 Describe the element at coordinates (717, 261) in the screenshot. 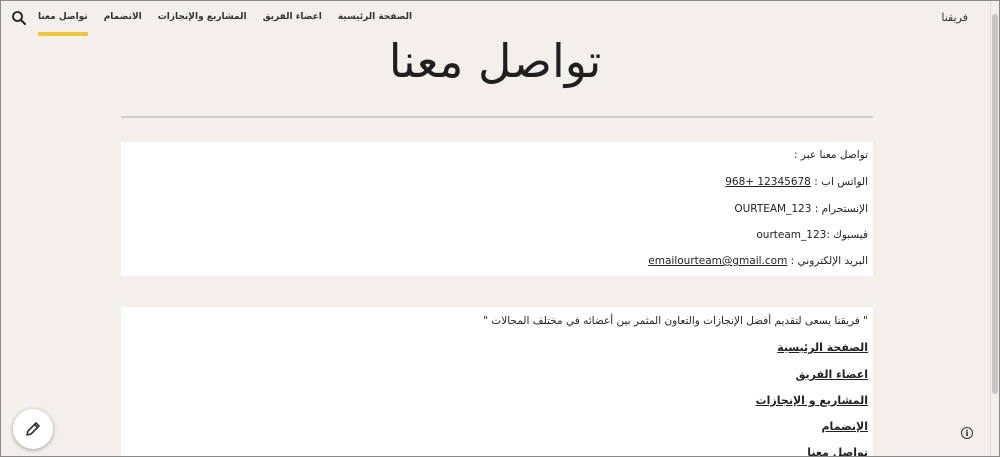

I see `email-link: emailourteam@gmail.com` at that location.